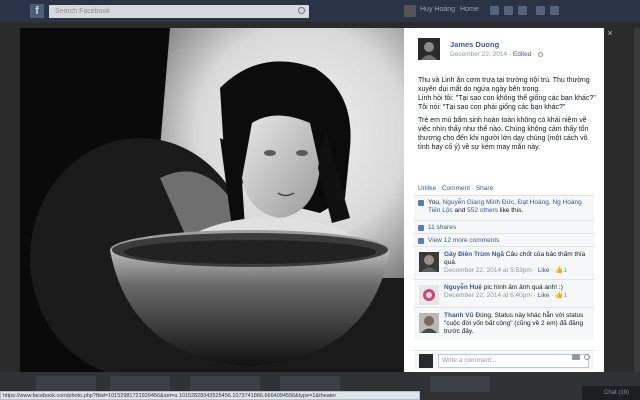  I want to click on edited-link: Edited, so click(522, 54).